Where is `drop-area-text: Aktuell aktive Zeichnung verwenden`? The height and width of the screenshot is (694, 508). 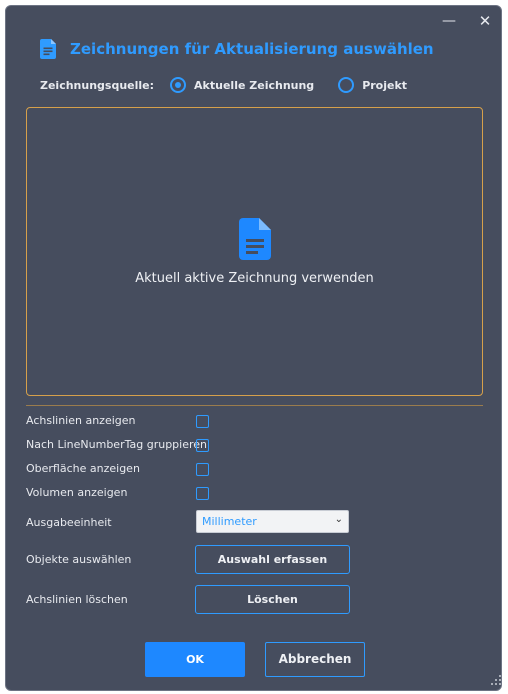 drop-area-text: Aktuell aktive Zeichnung verwenden is located at coordinates (254, 278).